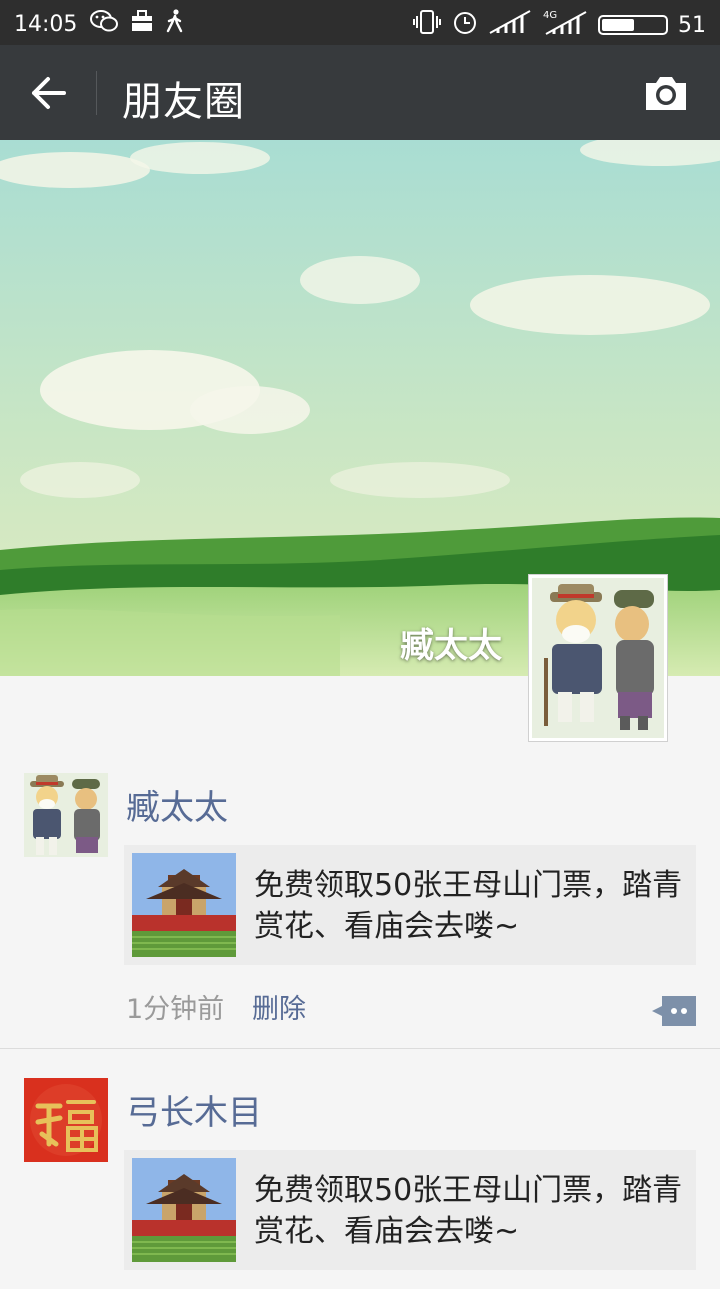 This screenshot has width=720, height=1289. I want to click on profile-avatar, so click(598, 658).